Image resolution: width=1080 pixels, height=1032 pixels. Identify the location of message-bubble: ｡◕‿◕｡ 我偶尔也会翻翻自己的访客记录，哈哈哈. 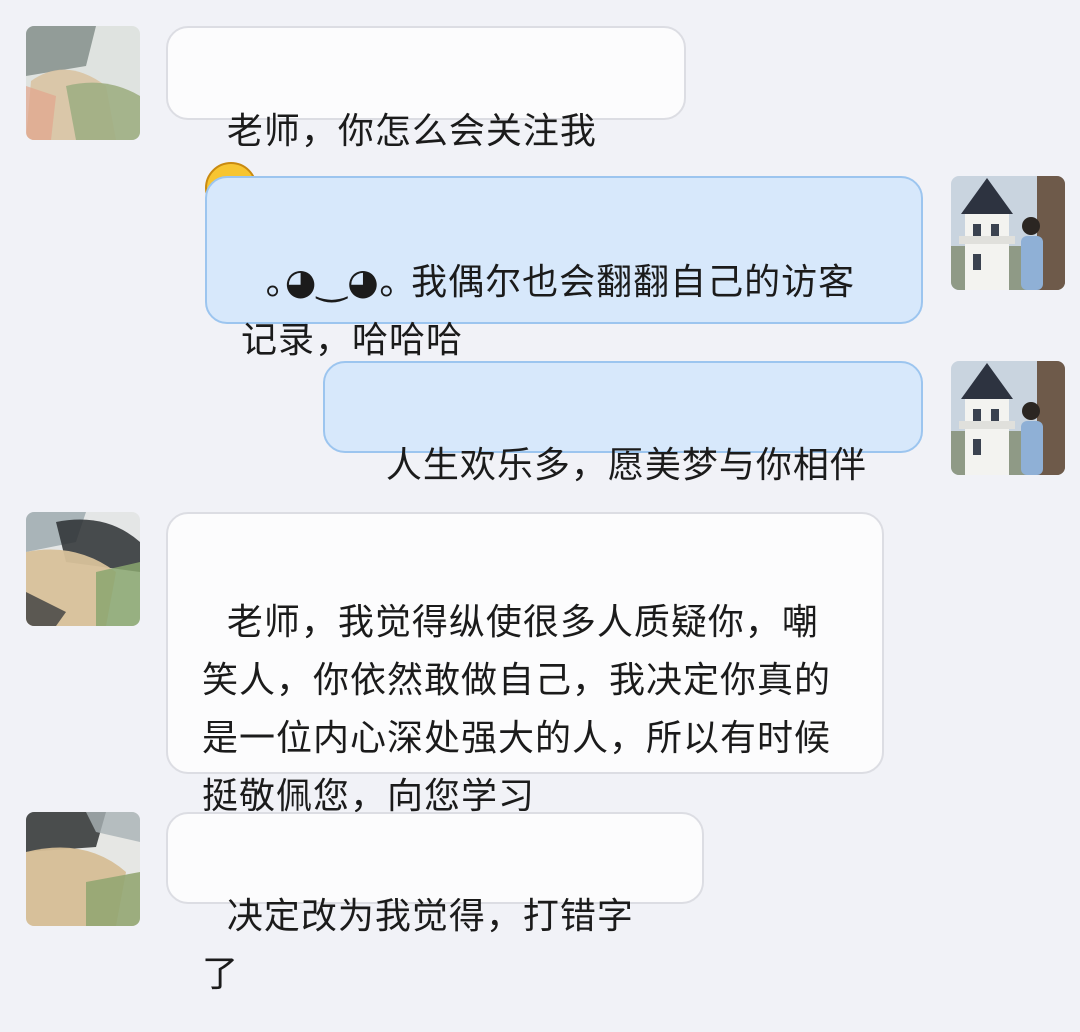
(564, 268).